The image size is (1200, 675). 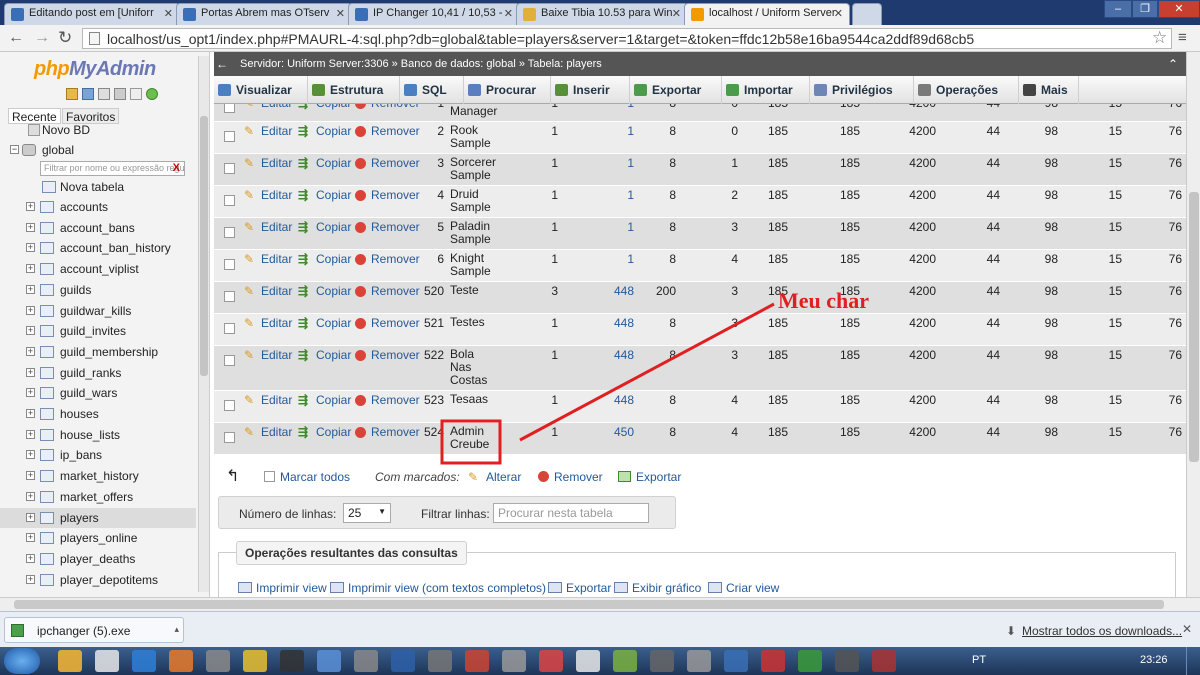 What do you see at coordinates (98, 414) in the screenshot?
I see `nav-table-houses: + houses` at bounding box center [98, 414].